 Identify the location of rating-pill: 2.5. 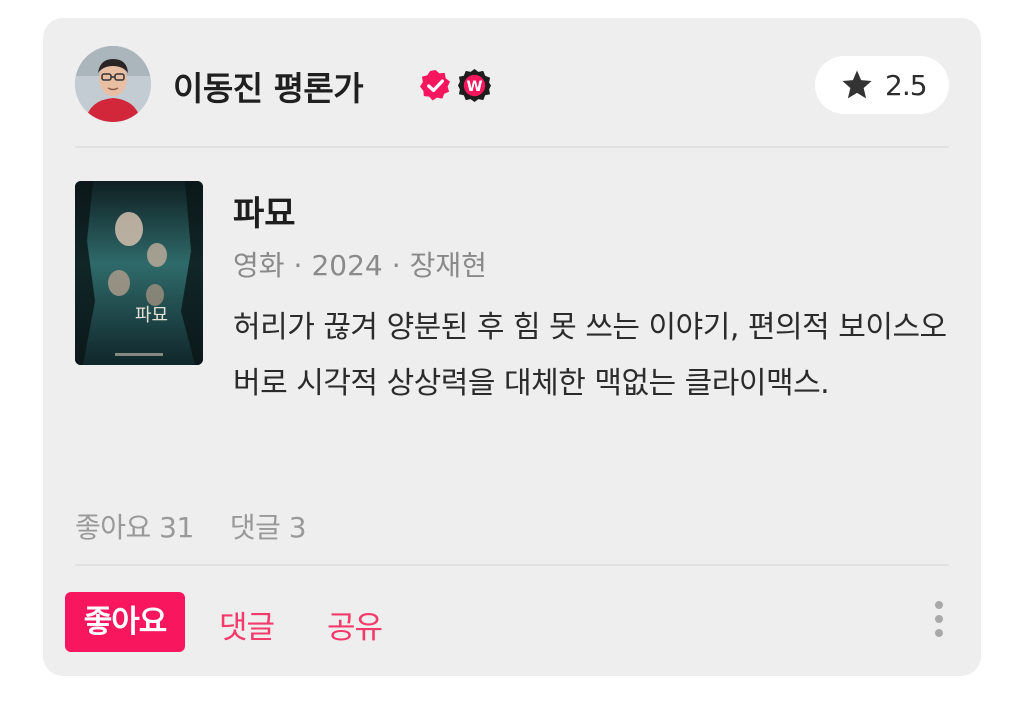
(882, 85).